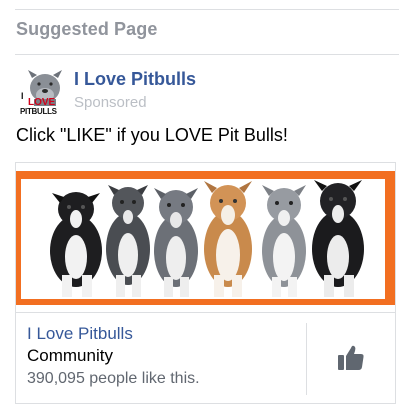 The width and height of the screenshot is (409, 414). What do you see at coordinates (152, 135) in the screenshot?
I see `ad-text: Click "LIKE" if you LOVE Pit Bulls!` at bounding box center [152, 135].